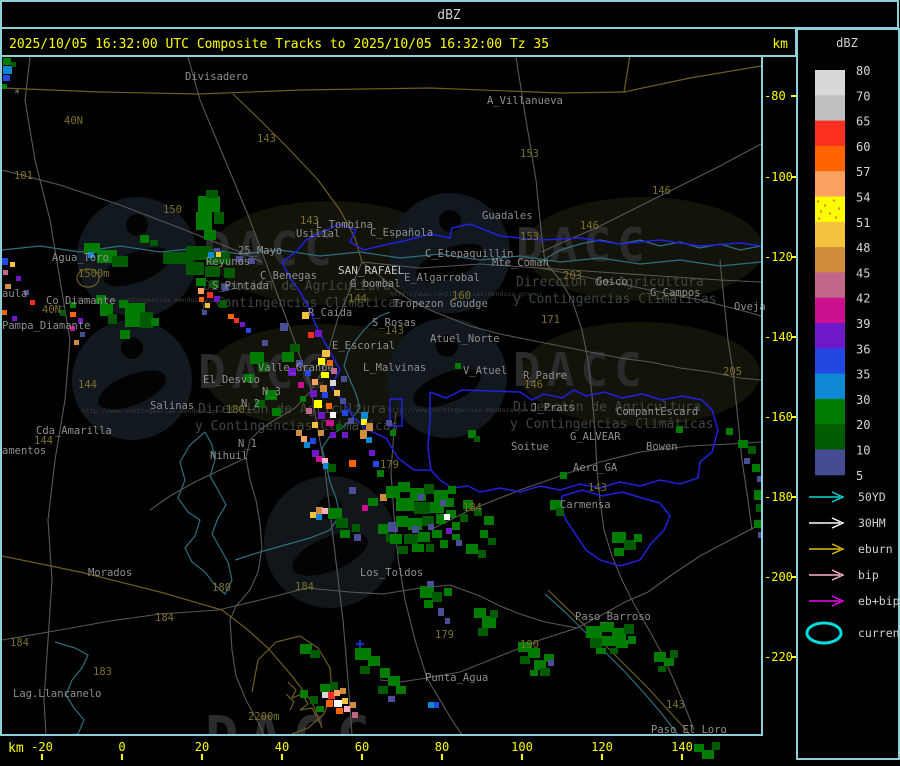  Describe the element at coordinates (662, 447) in the screenshot. I see `map-label: Bowen` at that location.